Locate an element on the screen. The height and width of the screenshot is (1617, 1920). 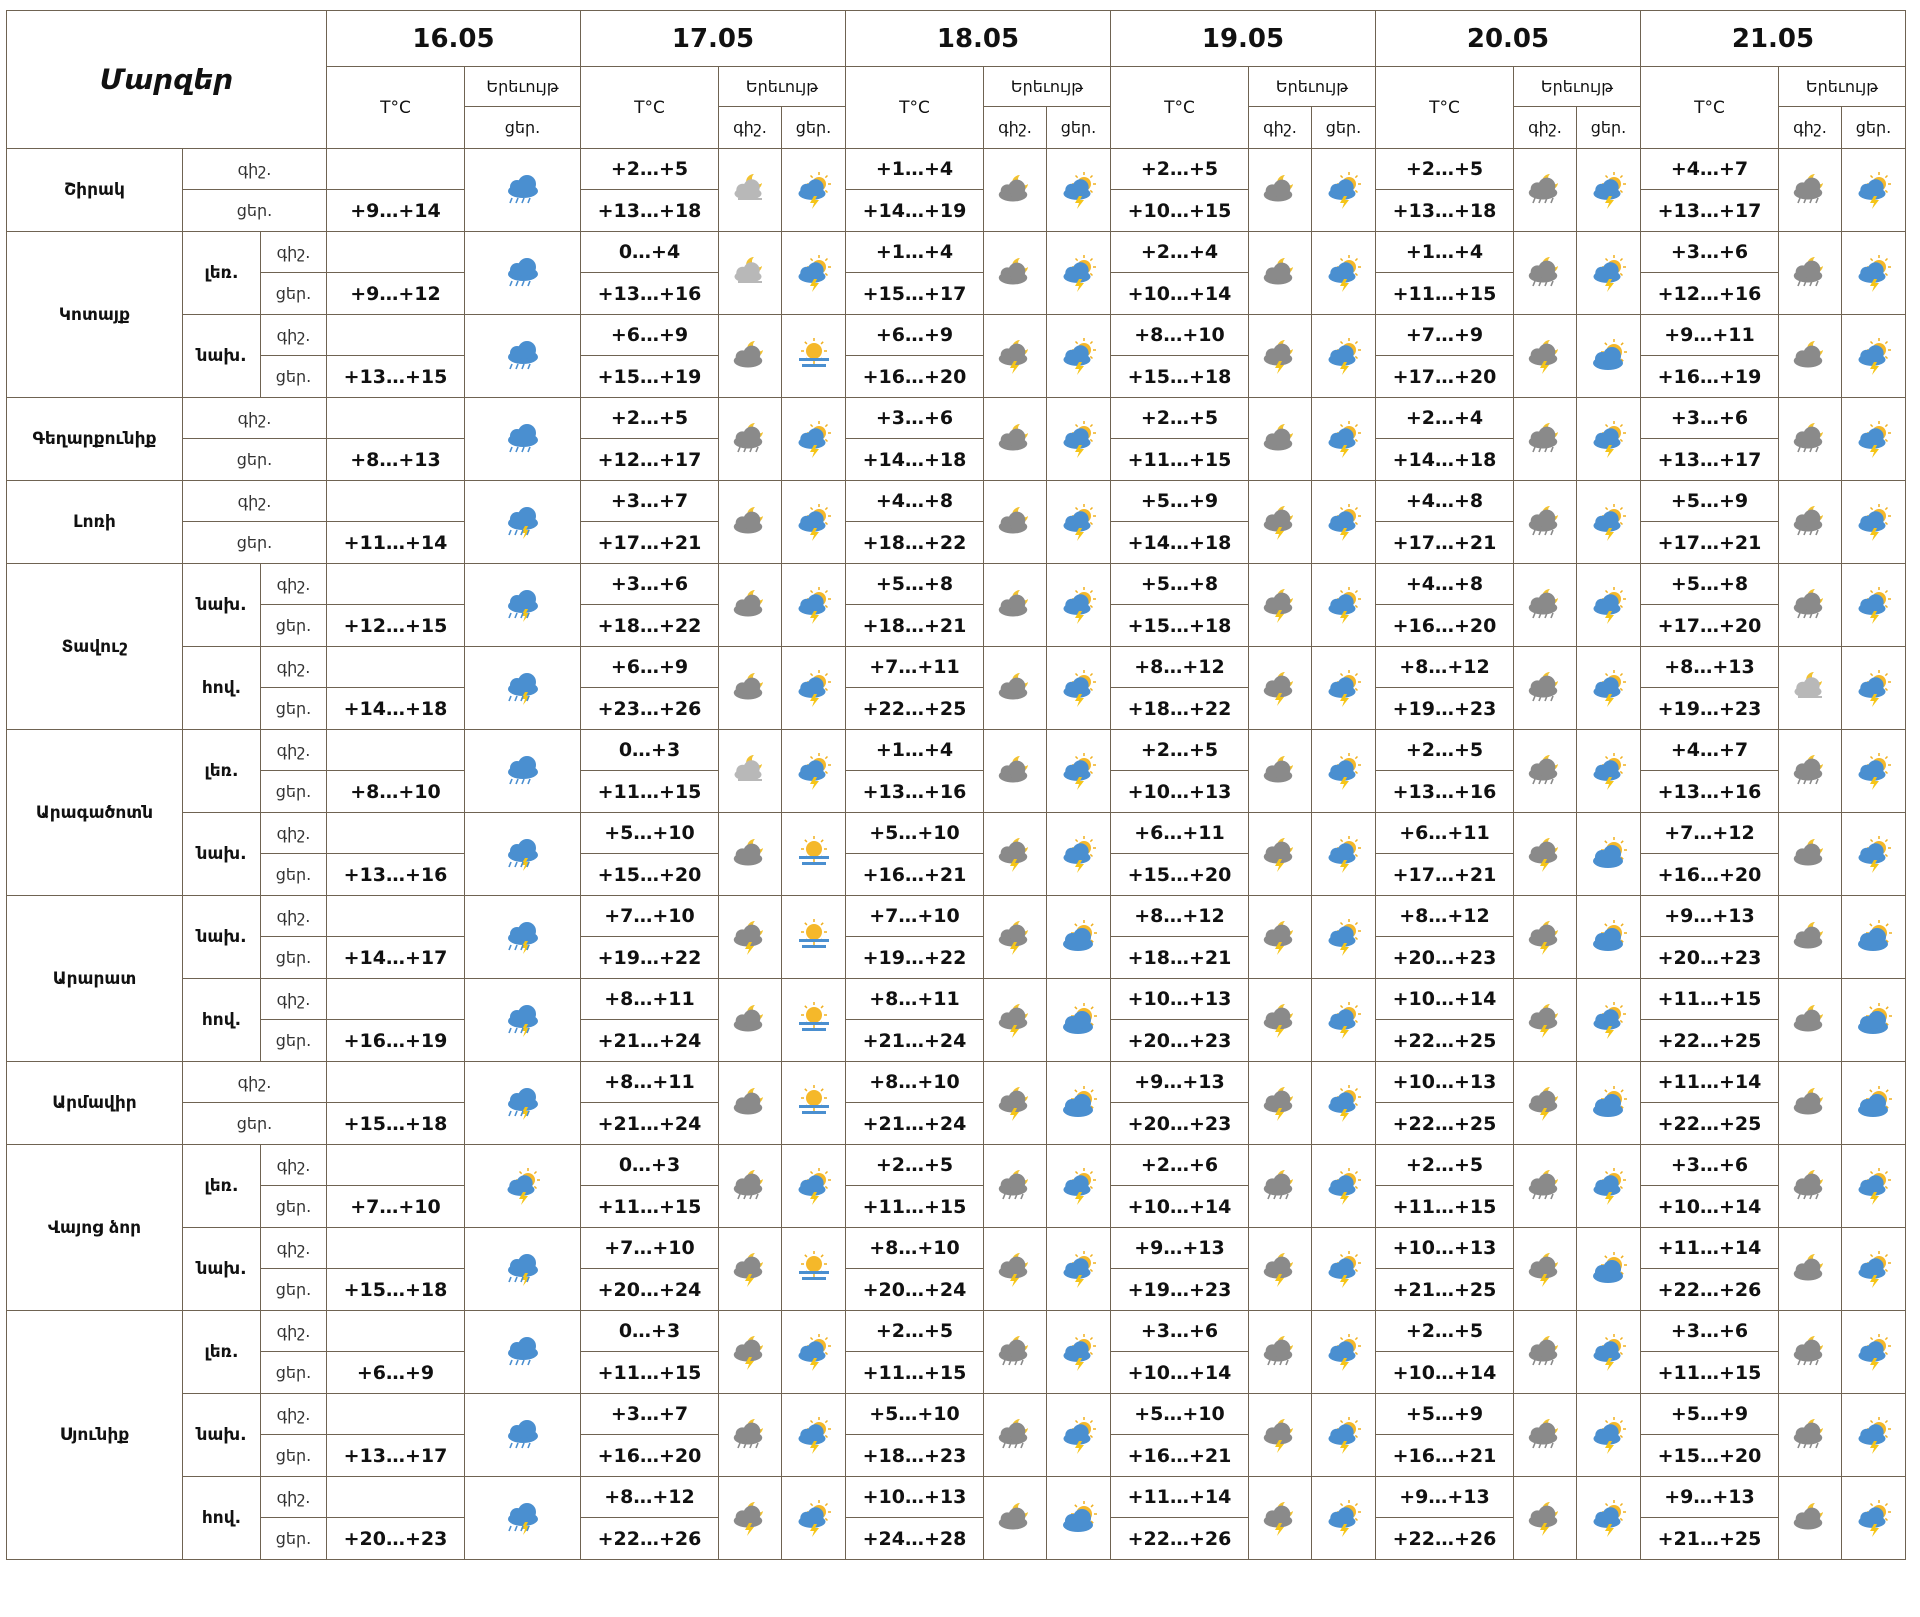
night-temp: +11…+14 is located at coordinates (1709, 1248).